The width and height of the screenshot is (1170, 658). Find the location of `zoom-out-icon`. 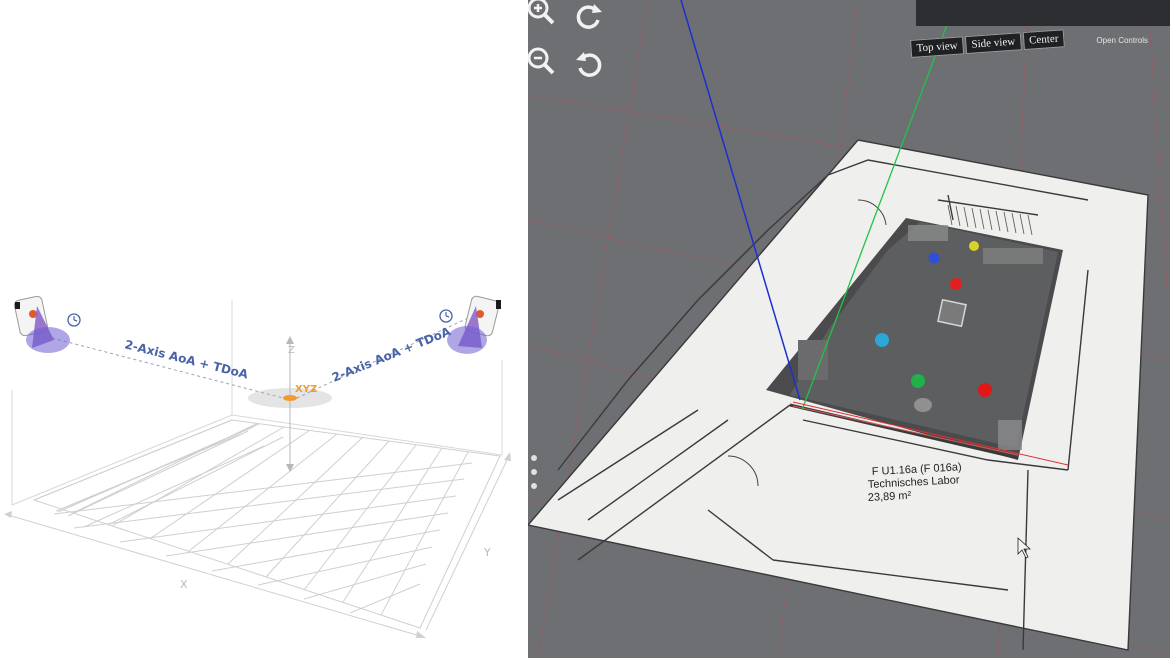

zoom-out-icon is located at coordinates (543, 61).